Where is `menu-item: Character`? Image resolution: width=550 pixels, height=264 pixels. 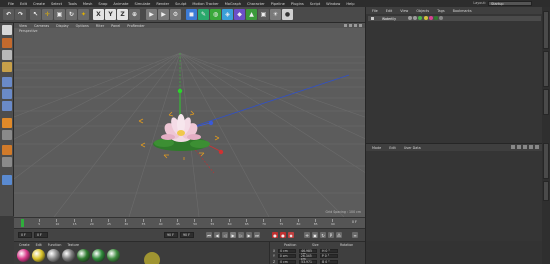
menu-item: Character is located at coordinates (256, 4).